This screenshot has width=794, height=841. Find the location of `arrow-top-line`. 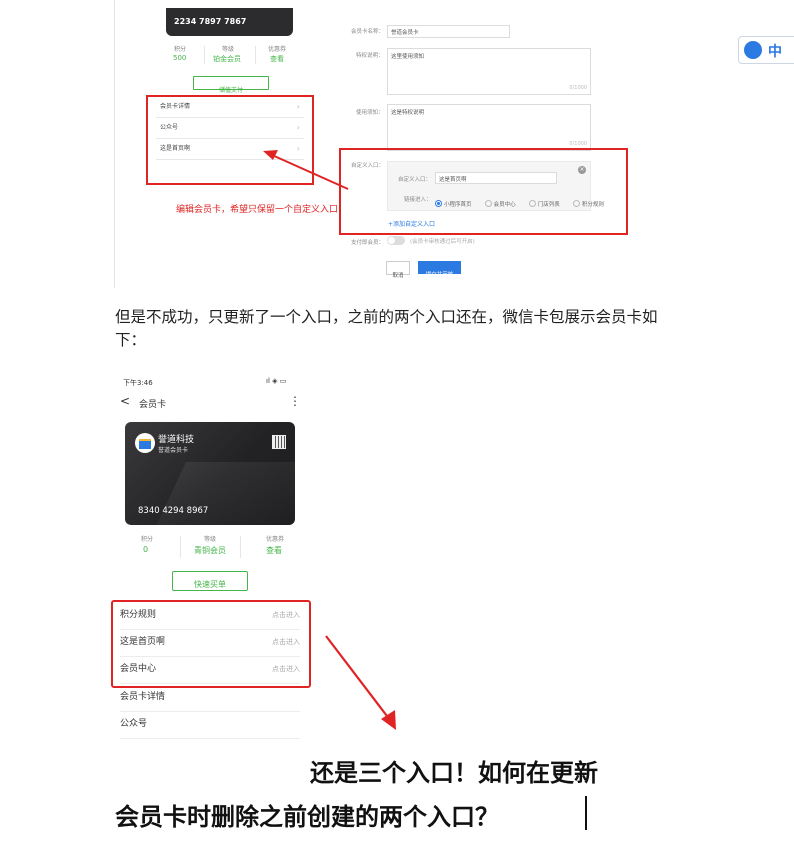

arrow-top-line is located at coordinates (310, 172).